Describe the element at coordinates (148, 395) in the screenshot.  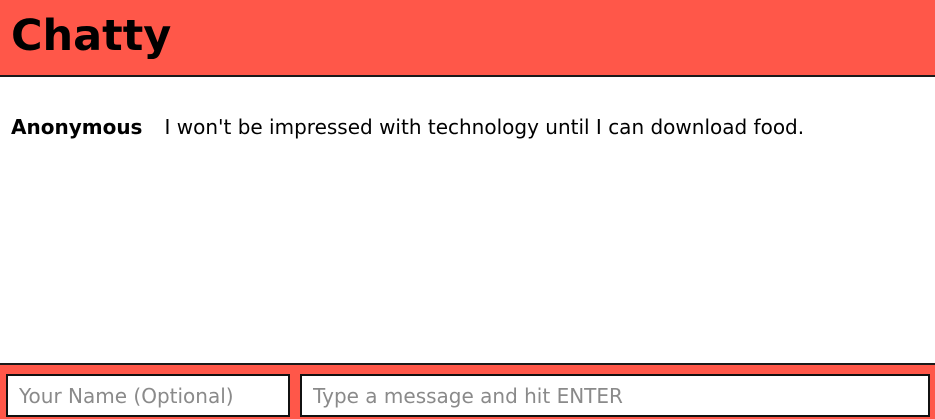
I see `name-input` at that location.